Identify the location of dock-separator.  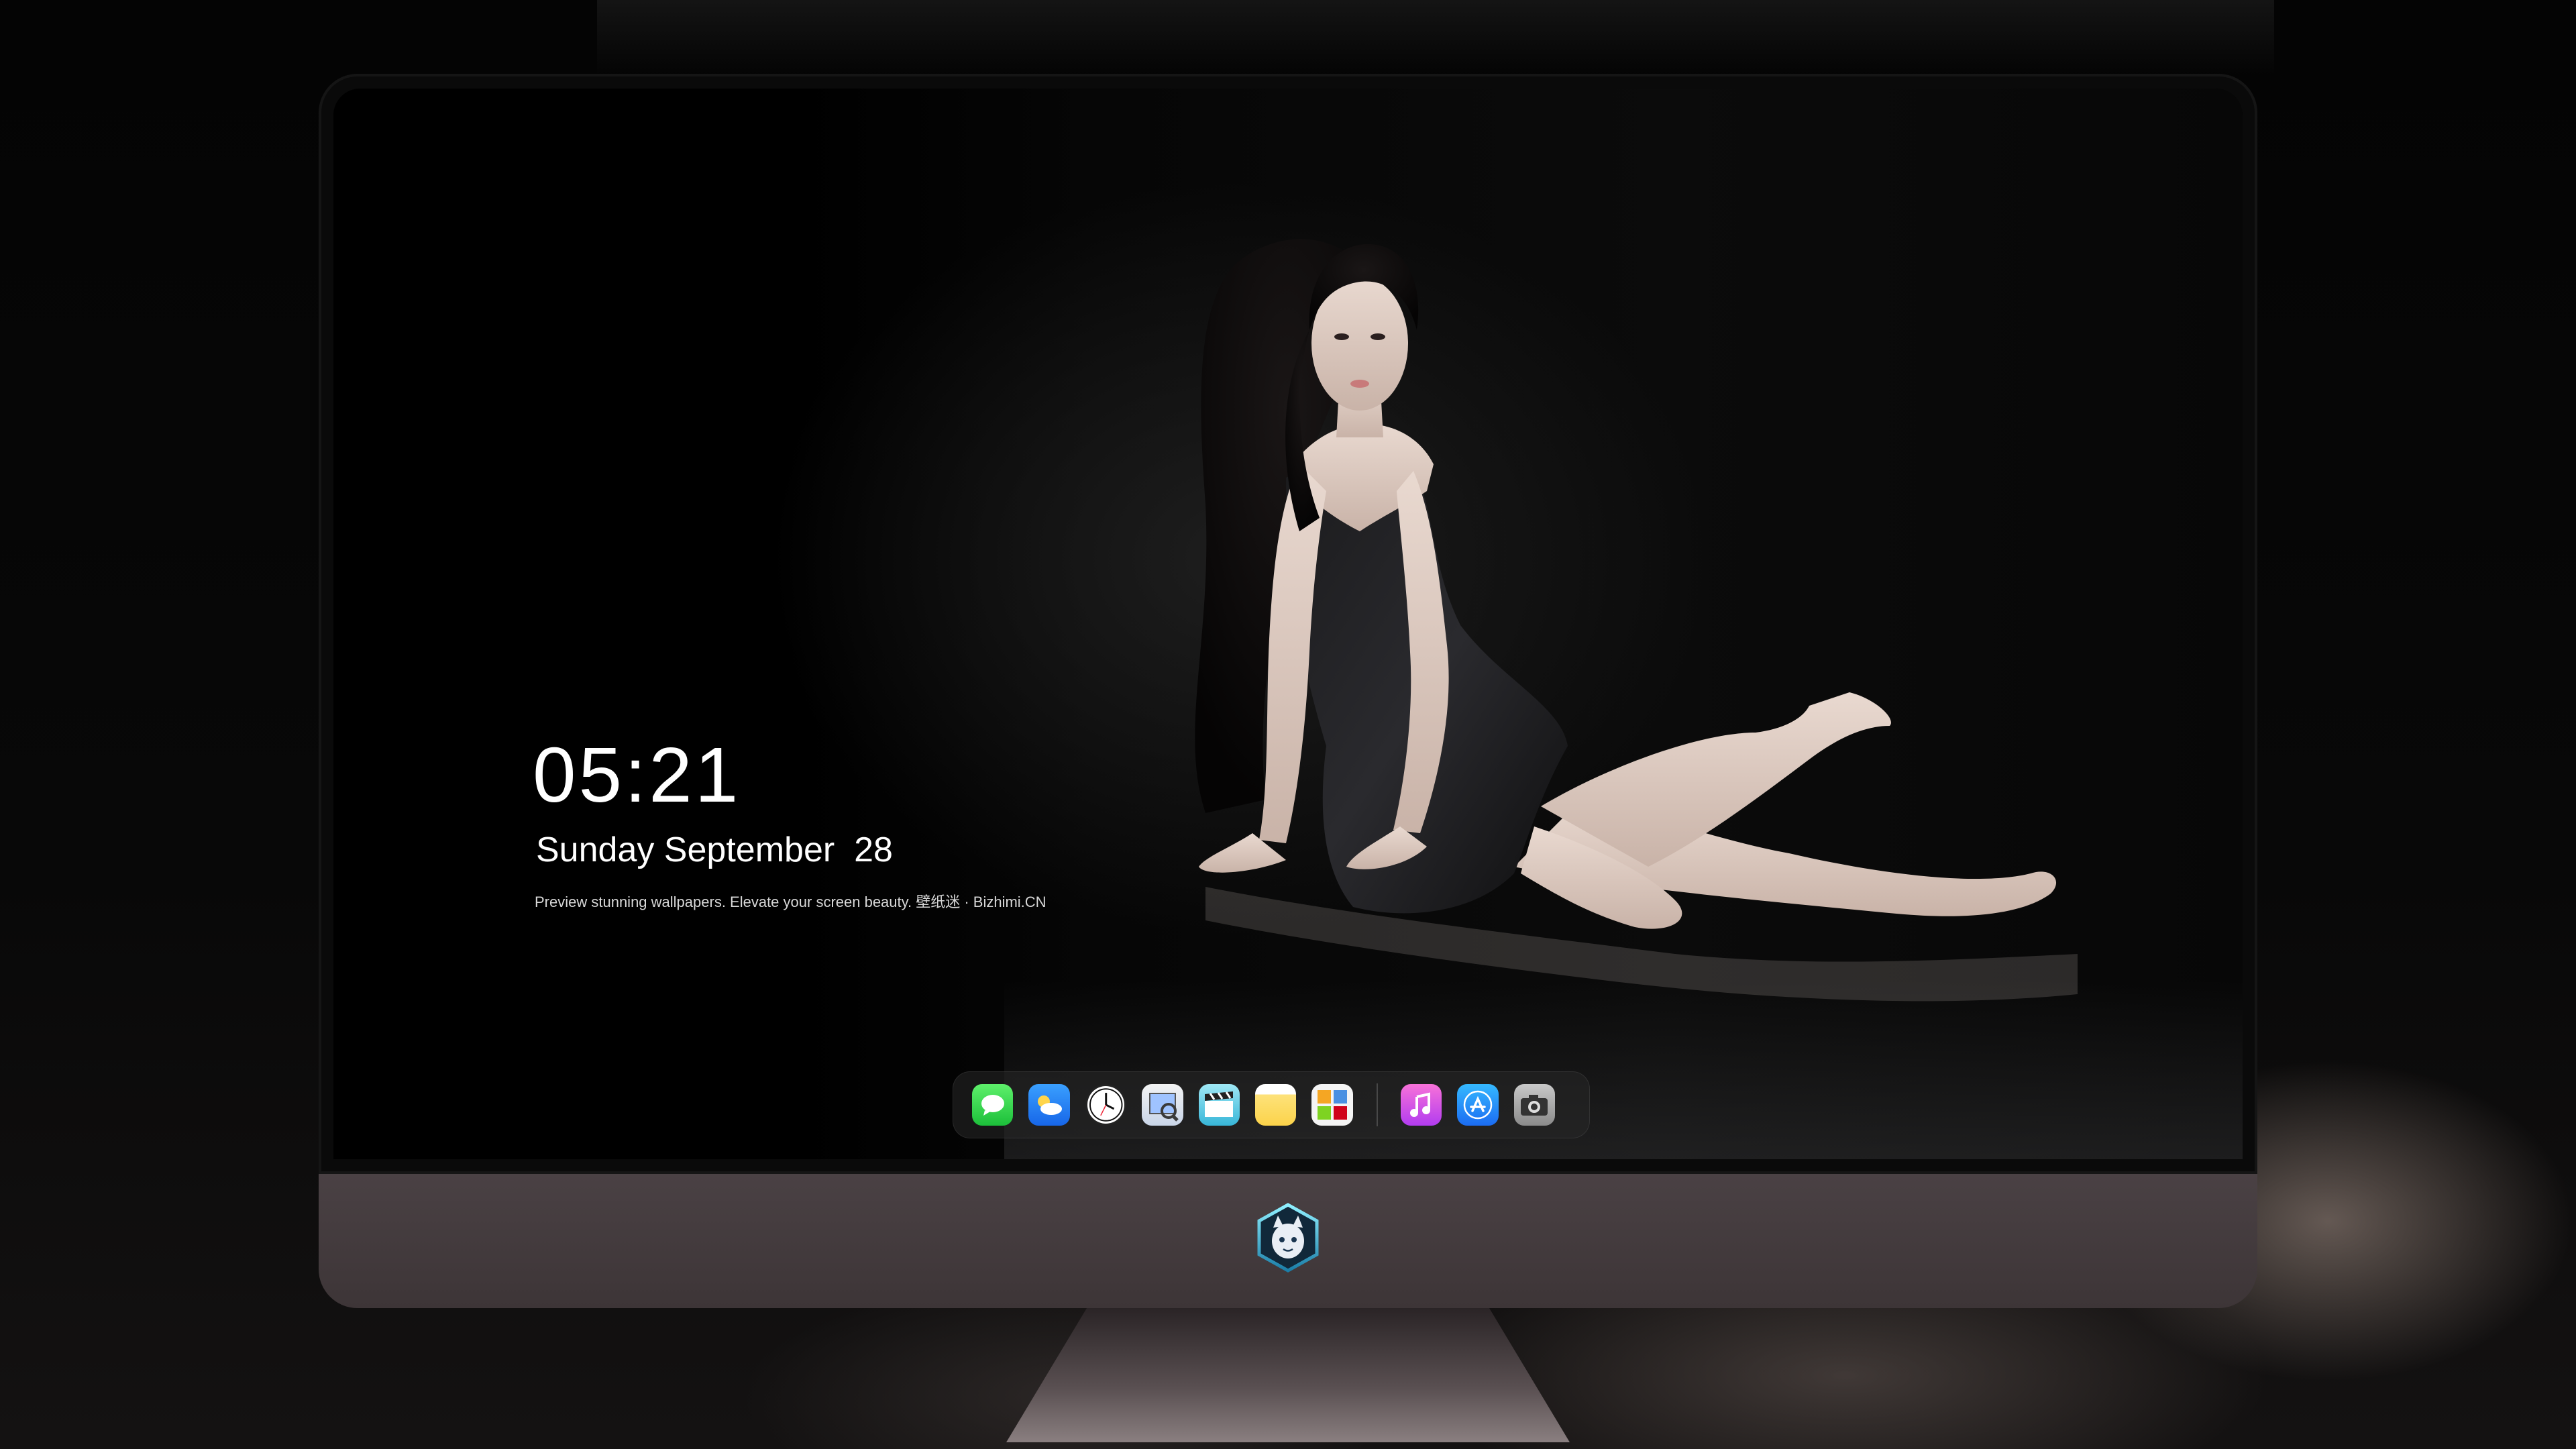
(1377, 1104).